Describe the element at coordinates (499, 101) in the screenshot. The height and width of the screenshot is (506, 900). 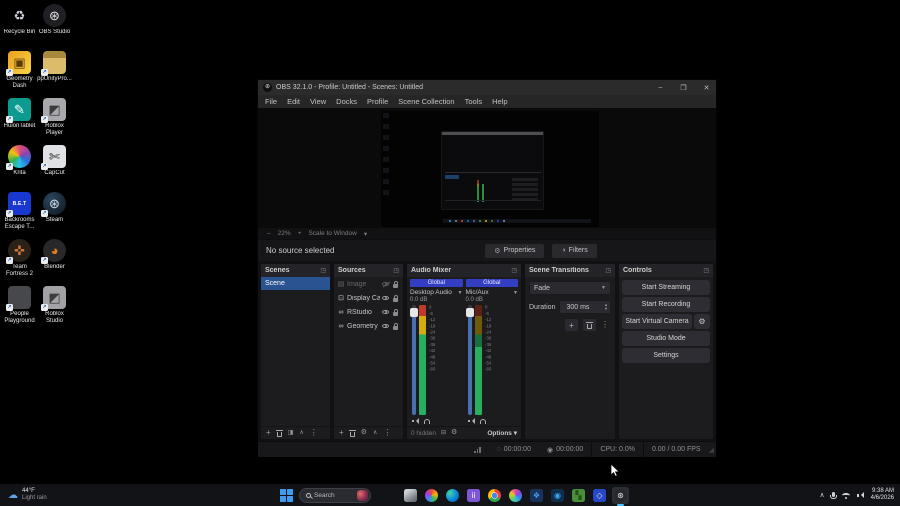
I see `menu-item: Help` at that location.